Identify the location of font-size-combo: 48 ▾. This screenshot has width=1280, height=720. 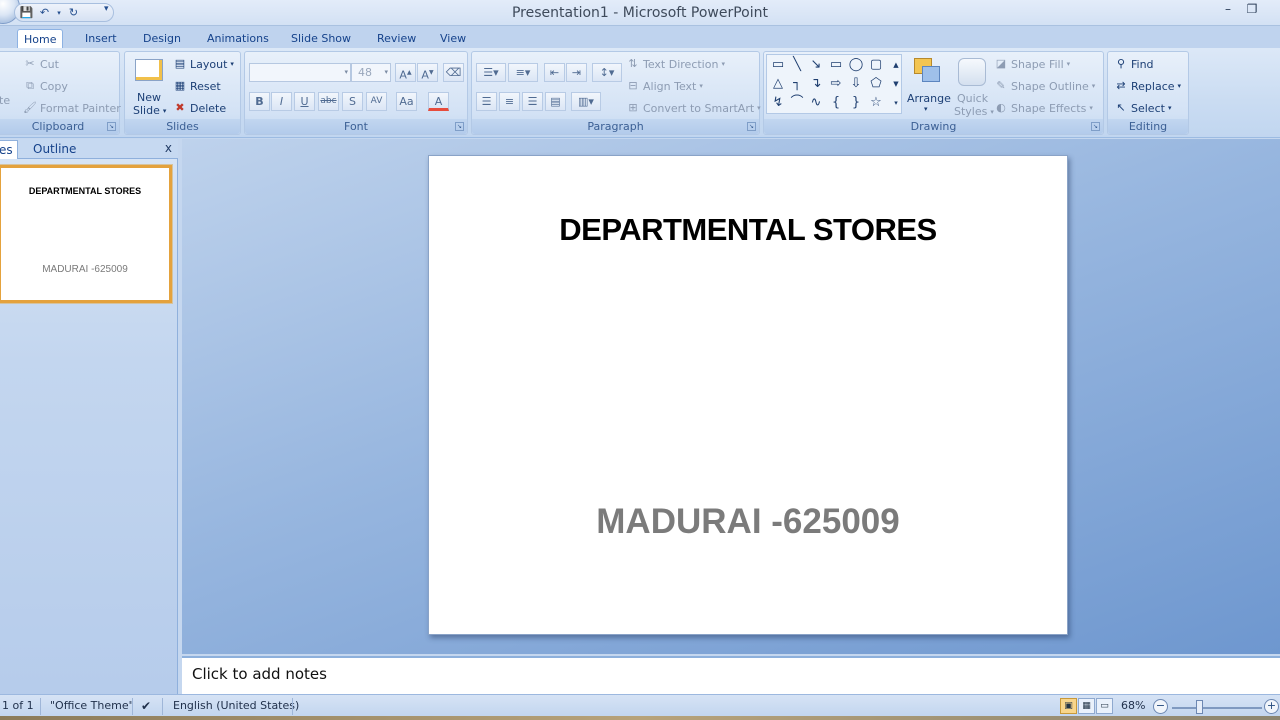
(371, 72).